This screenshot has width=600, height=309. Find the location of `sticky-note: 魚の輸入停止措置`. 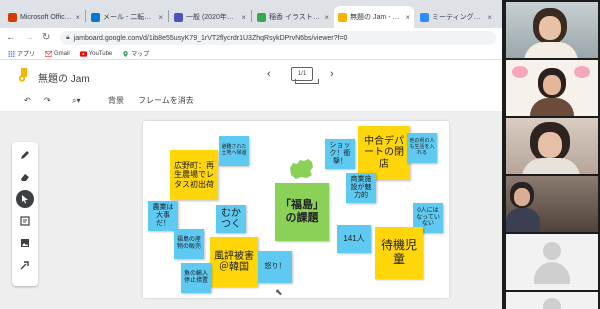

sticky-note: 魚の輸入停止措置 is located at coordinates (196, 278).